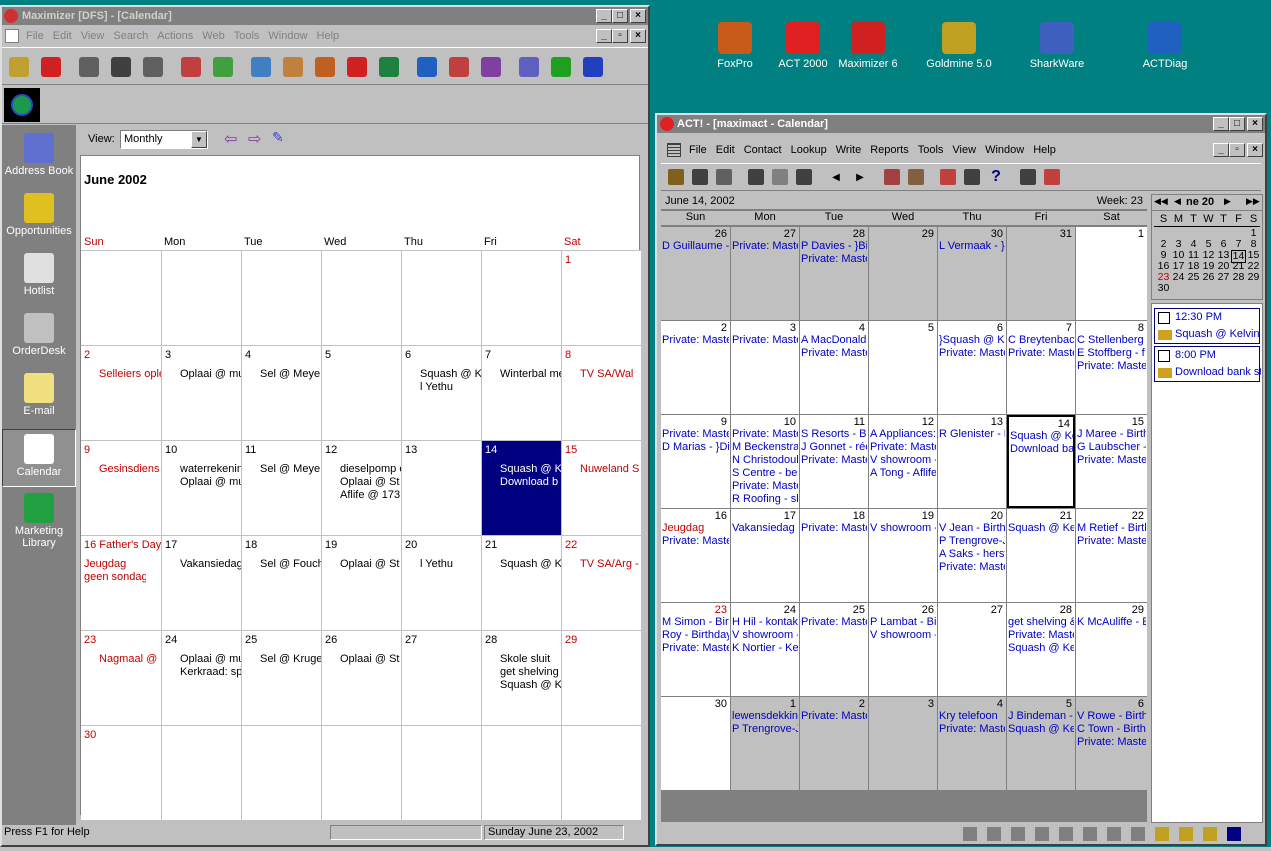  Describe the element at coordinates (1221, 150) in the screenshot. I see `act-doc-minimize-button: _` at that location.